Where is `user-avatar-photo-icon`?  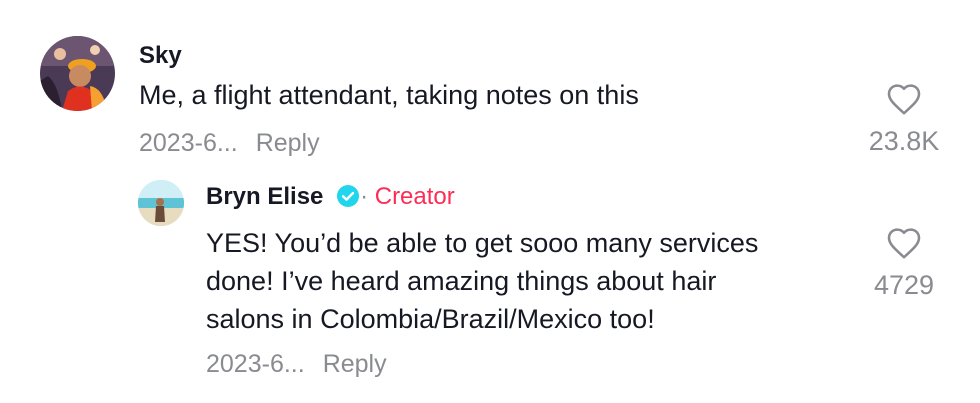
user-avatar-photo-icon is located at coordinates (77, 73).